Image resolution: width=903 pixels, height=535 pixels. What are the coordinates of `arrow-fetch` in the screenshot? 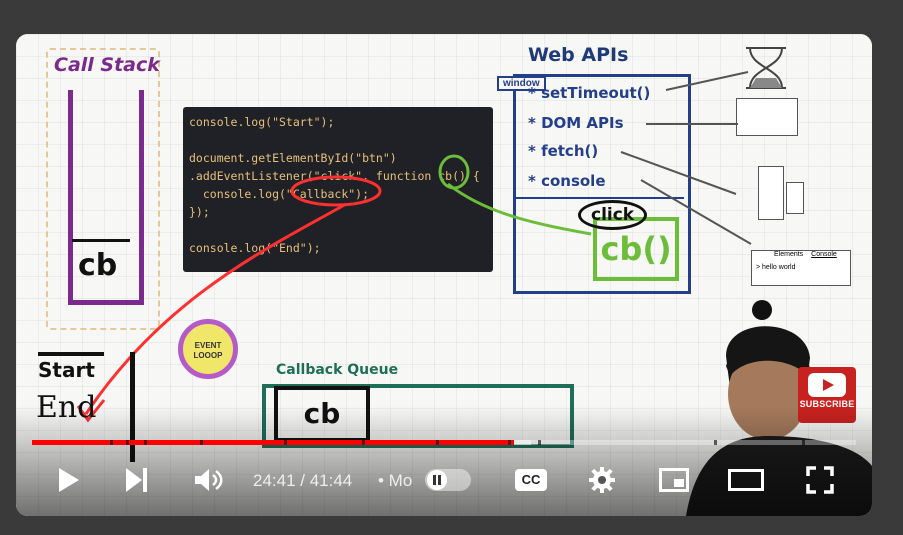 It's located at (678, 173).